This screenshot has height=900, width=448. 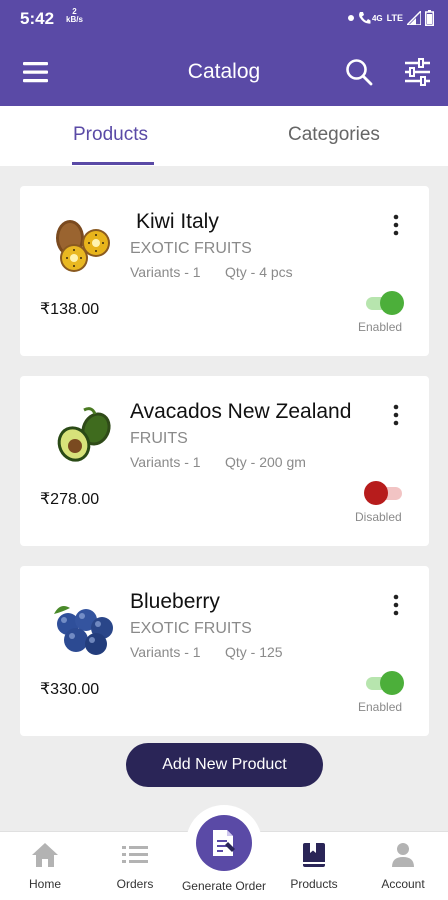 What do you see at coordinates (74, 19) in the screenshot?
I see `net-speed-unit: kB/s` at bounding box center [74, 19].